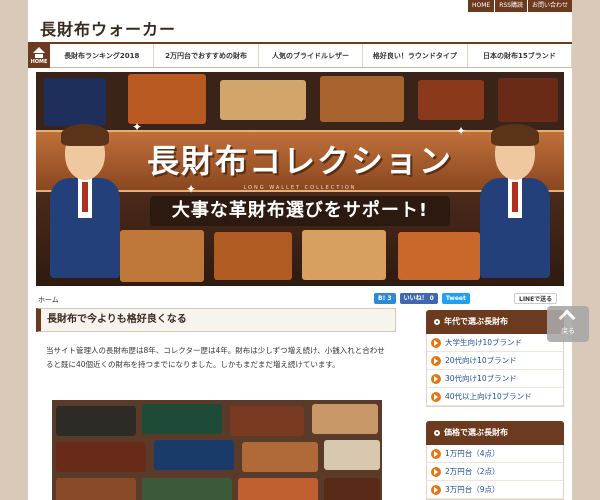 This screenshot has width=600, height=500. What do you see at coordinates (481, 378) in the screenshot?
I see `list-item-label: 30代向け10ブランド` at bounding box center [481, 378].